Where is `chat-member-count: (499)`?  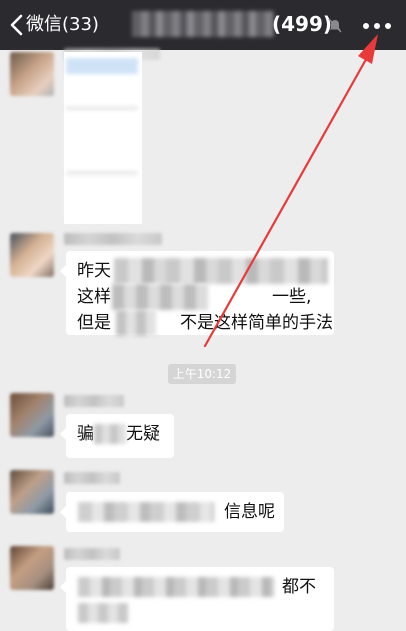
chat-member-count: (499) is located at coordinates (302, 24).